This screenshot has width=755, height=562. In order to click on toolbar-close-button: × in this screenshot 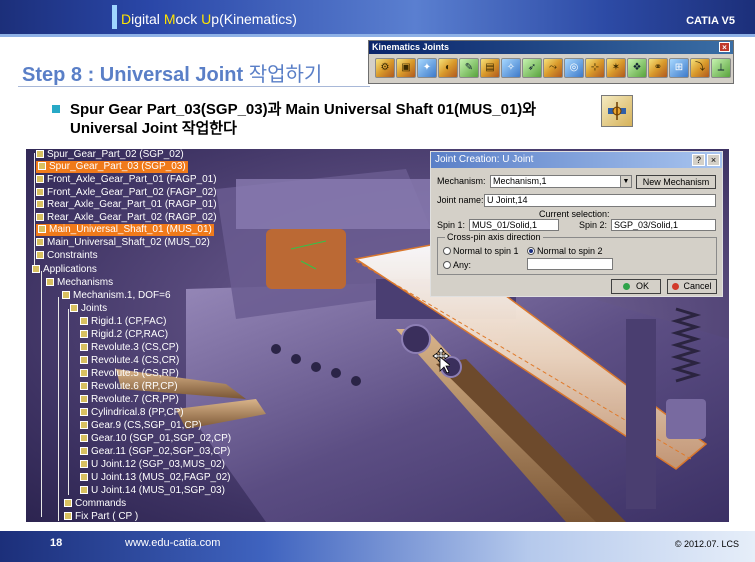, I will do `click(724, 47)`.